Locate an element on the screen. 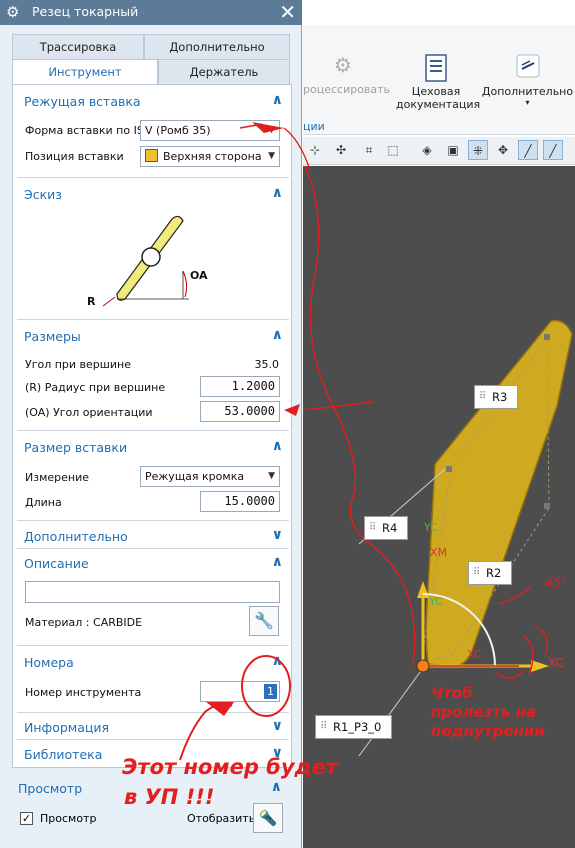 The image size is (575, 848). tab-additional: Дополнительно is located at coordinates (217, 47).